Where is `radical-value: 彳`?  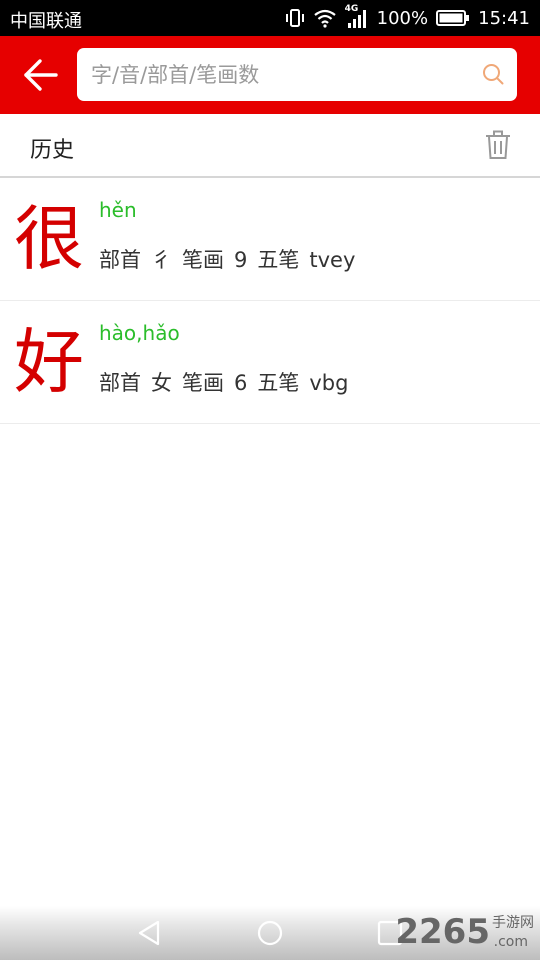
radical-value: 彳 is located at coordinates (161, 260).